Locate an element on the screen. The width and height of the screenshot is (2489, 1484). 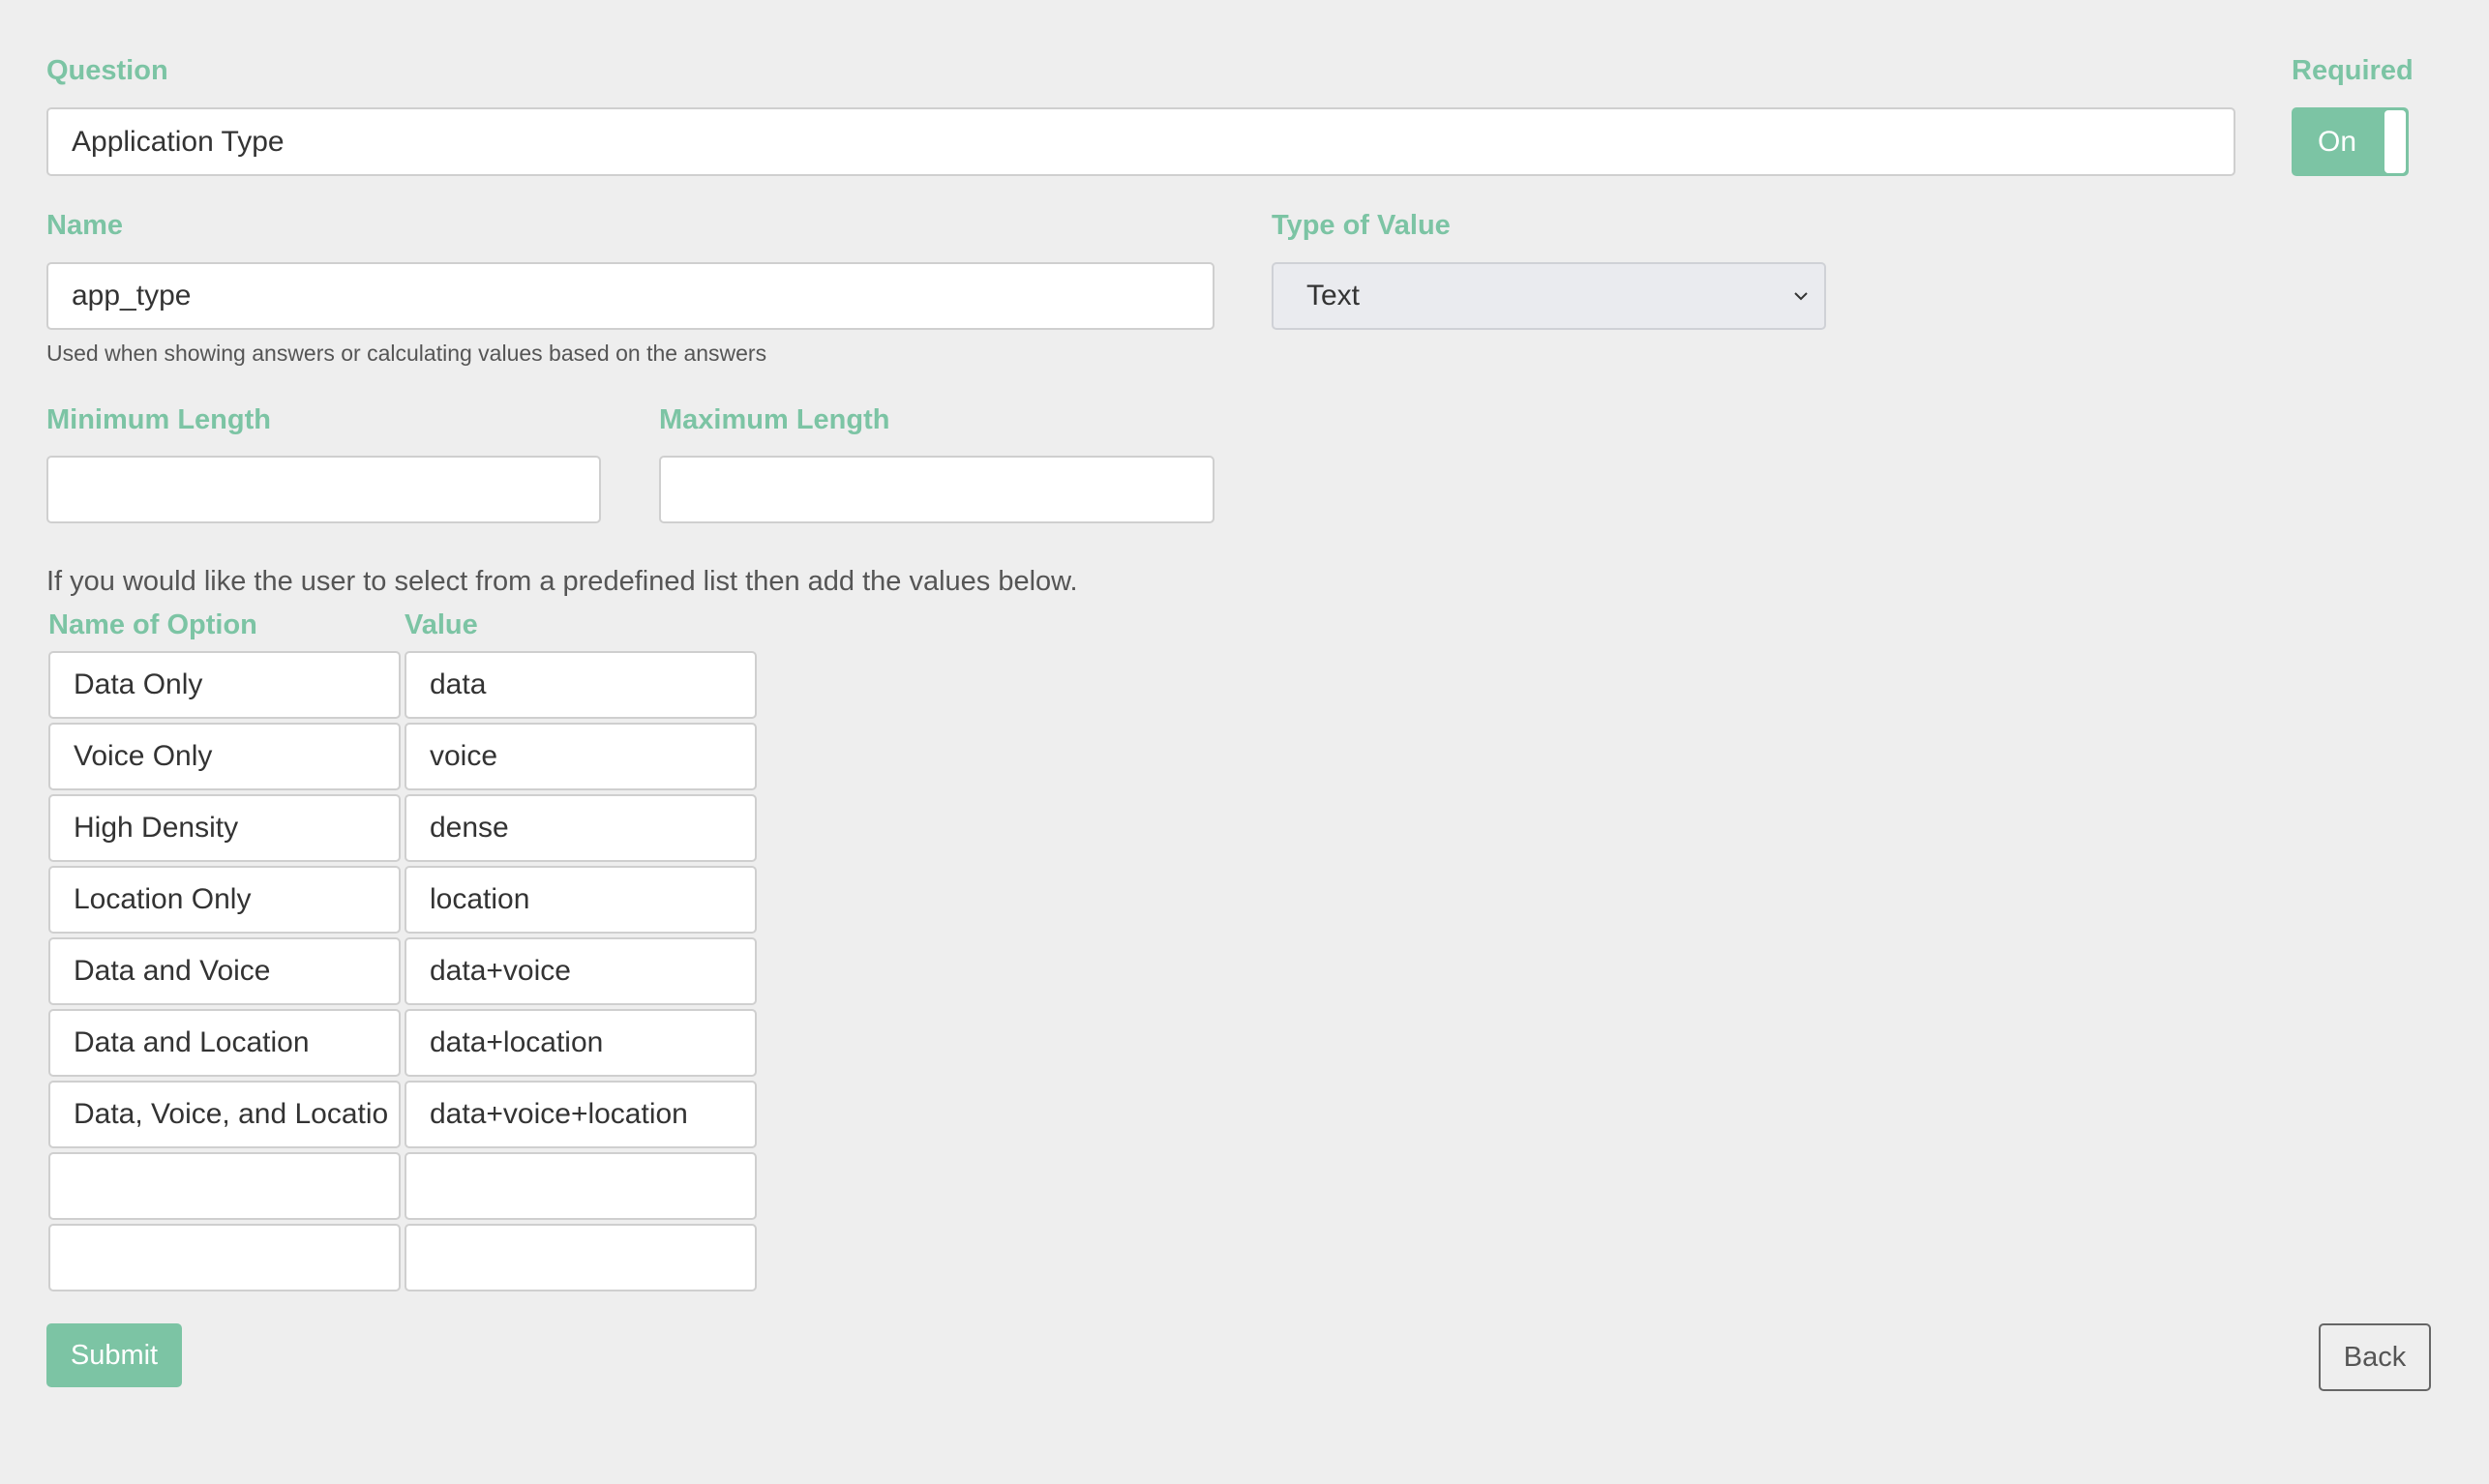
option-value-header: Value is located at coordinates (441, 624).